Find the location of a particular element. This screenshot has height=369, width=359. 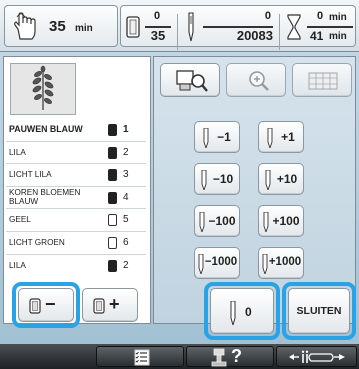

hourglass-icon is located at coordinates (294, 27).